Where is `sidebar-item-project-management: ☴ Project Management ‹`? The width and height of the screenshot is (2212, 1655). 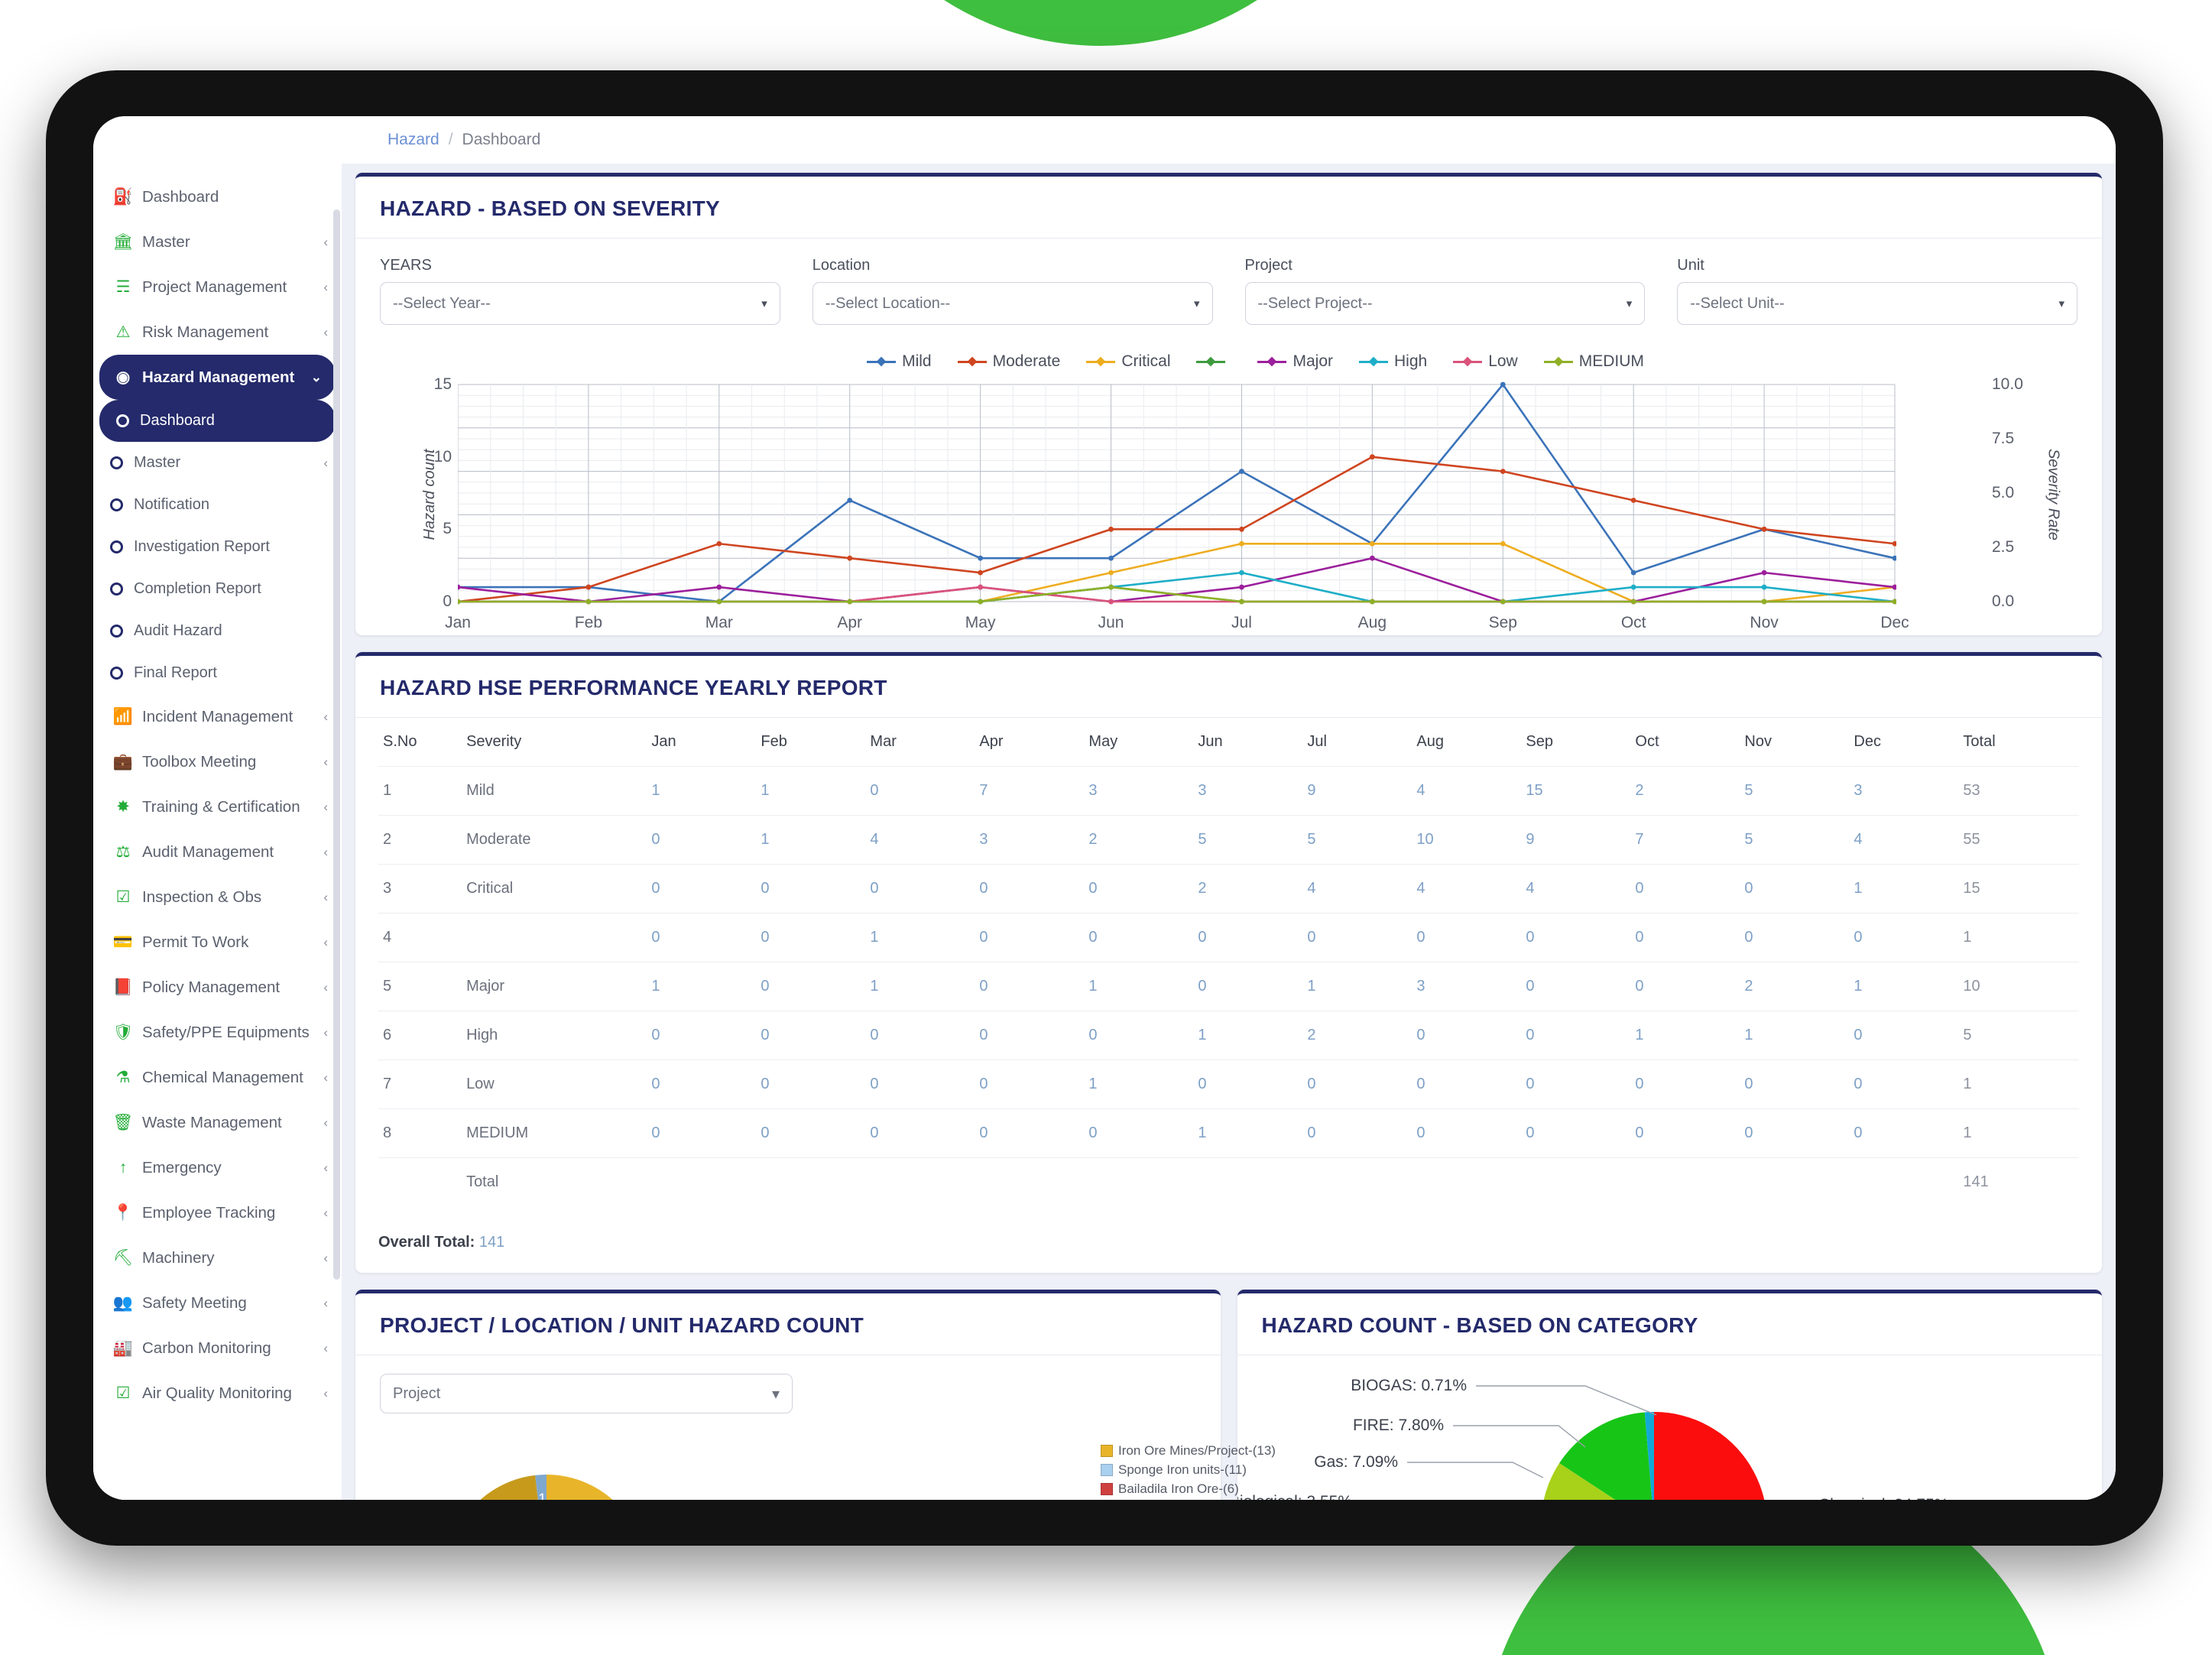 sidebar-item-project-management: ☴ Project Management ‹ is located at coordinates (217, 287).